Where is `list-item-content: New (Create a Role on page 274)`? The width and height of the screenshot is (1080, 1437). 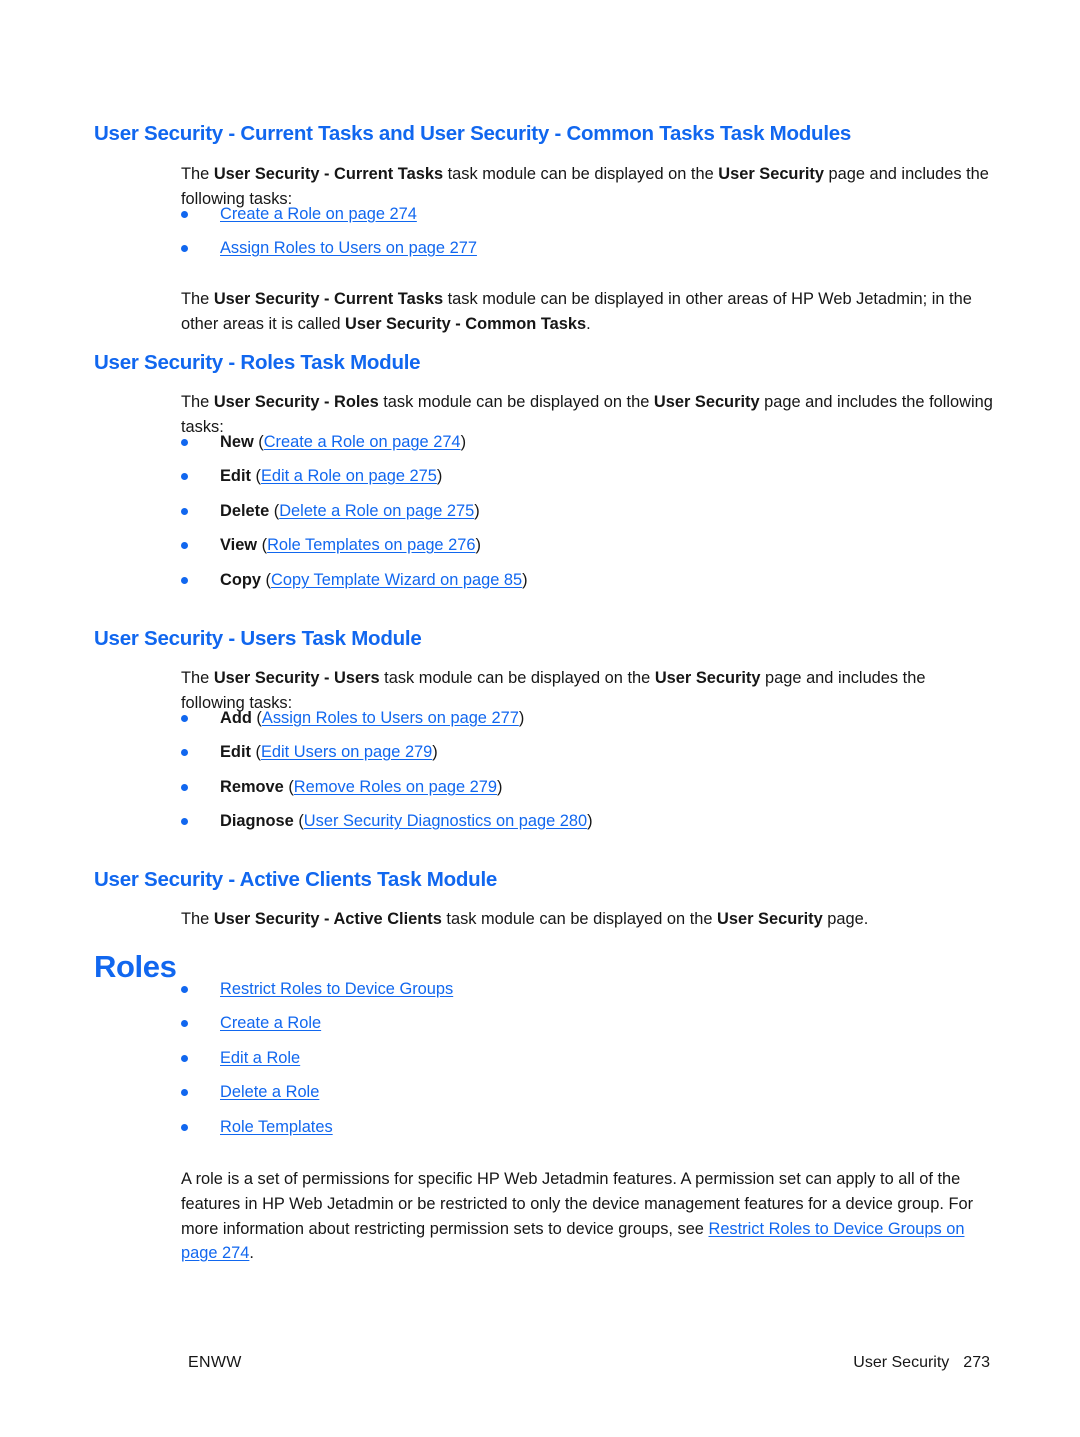
list-item-content: New (Create a Role on page 274) is located at coordinates (606, 442).